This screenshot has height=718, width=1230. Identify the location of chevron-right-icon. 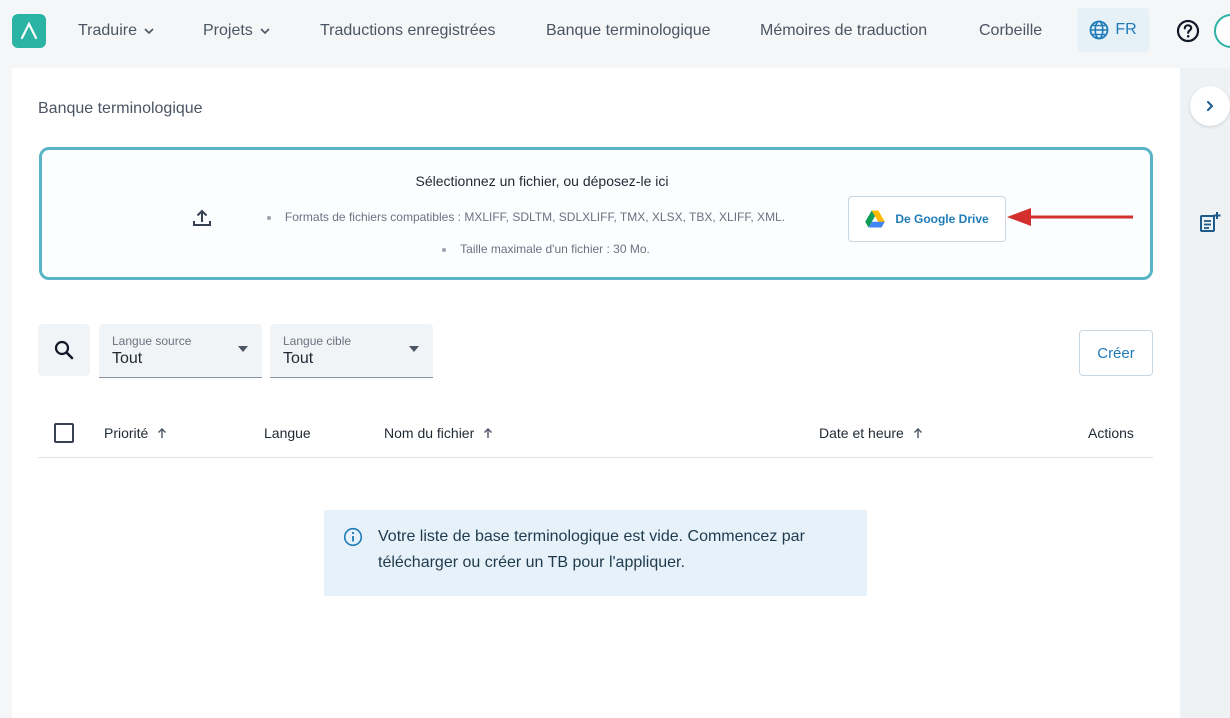
(1210, 106).